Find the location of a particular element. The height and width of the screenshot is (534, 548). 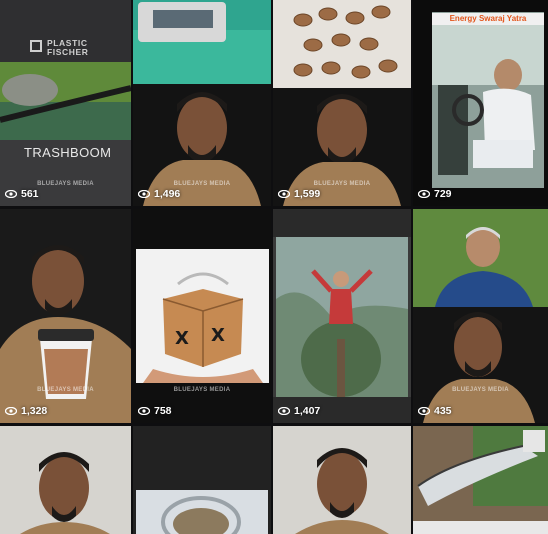

view-count: 729 is located at coordinates (435, 194).